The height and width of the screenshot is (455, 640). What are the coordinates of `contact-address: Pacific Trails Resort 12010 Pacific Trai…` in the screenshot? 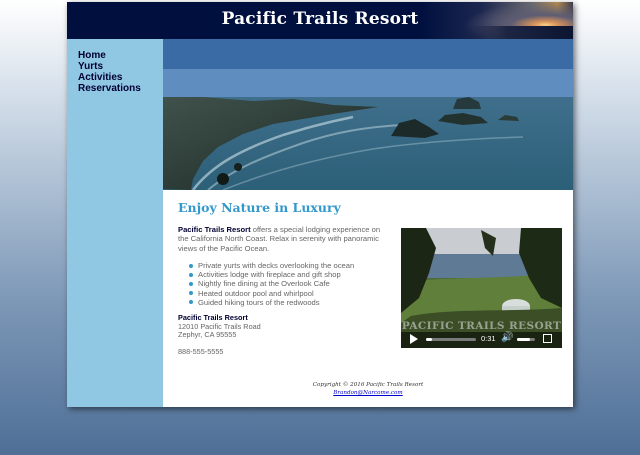 It's located at (219, 326).